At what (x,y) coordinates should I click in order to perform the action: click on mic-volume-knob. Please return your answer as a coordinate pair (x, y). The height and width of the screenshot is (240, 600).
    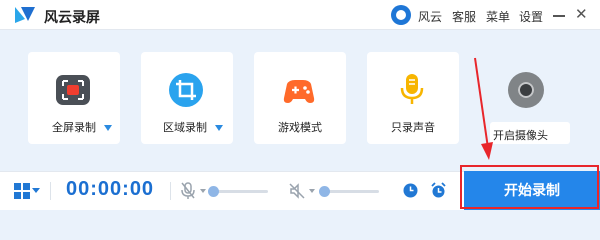
    Looking at the image, I should click on (213, 191).